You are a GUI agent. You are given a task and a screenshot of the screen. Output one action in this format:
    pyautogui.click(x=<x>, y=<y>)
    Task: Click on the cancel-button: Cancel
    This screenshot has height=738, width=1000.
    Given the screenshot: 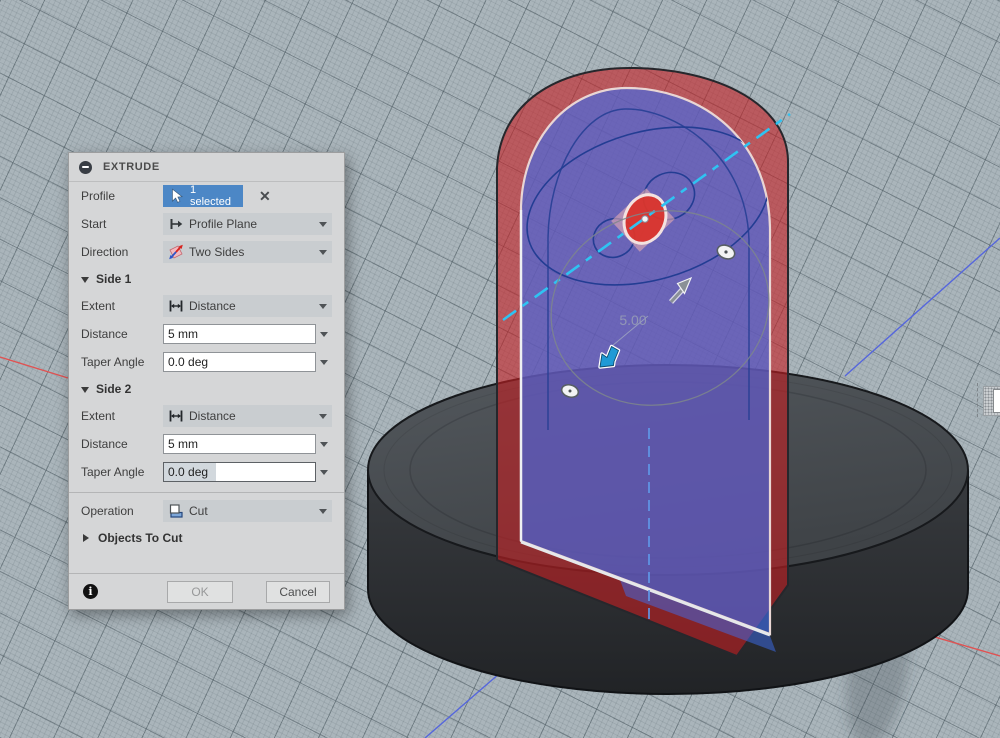 What is the action you would take?
    pyautogui.click(x=298, y=591)
    